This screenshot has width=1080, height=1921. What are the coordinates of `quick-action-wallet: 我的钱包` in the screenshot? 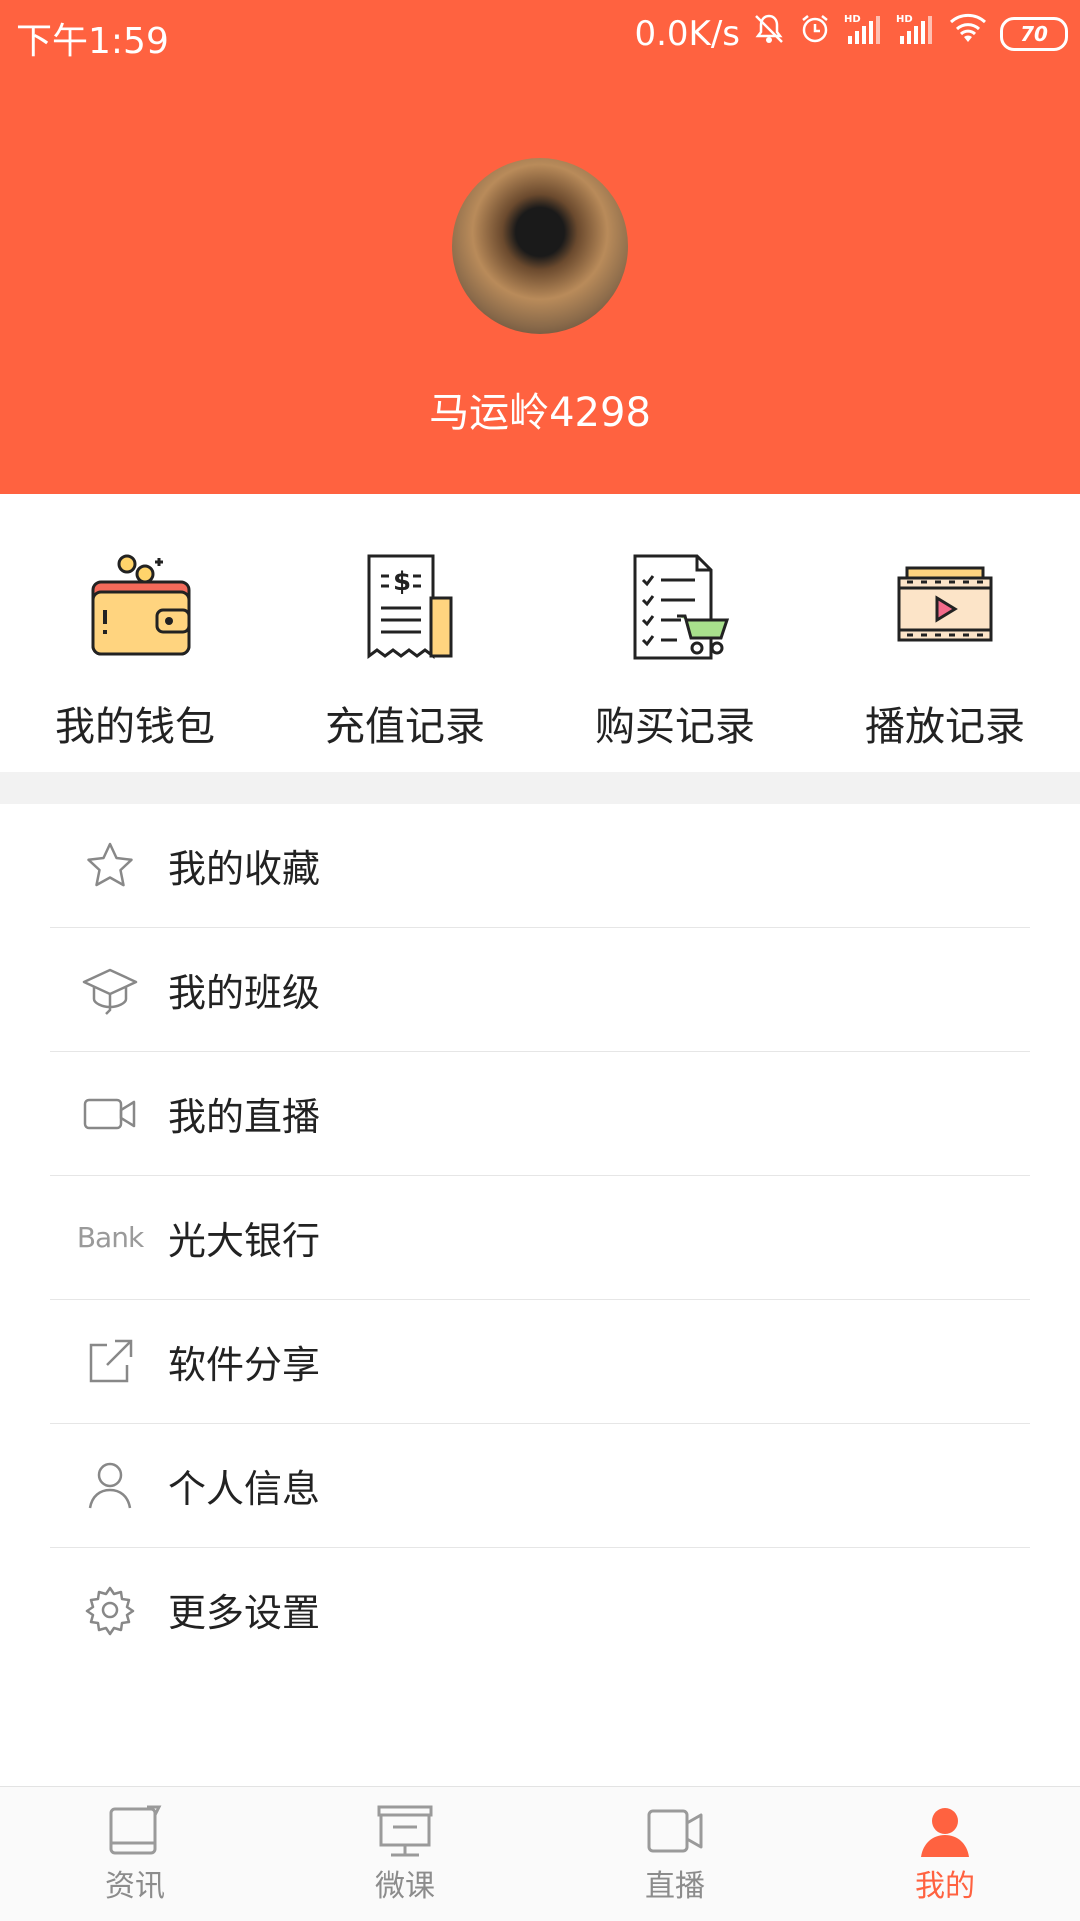 It's located at (135, 633).